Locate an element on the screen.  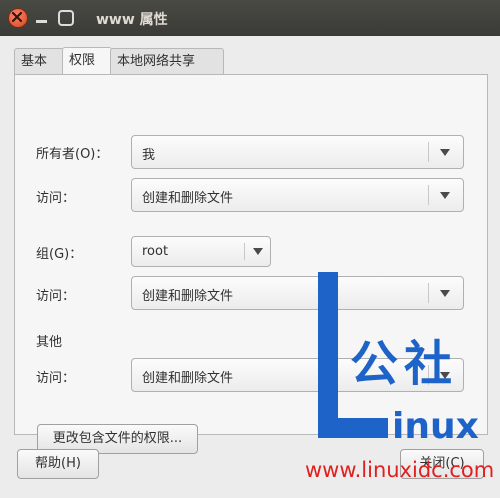
title-bar: www 属性 is located at coordinates (250, 18).